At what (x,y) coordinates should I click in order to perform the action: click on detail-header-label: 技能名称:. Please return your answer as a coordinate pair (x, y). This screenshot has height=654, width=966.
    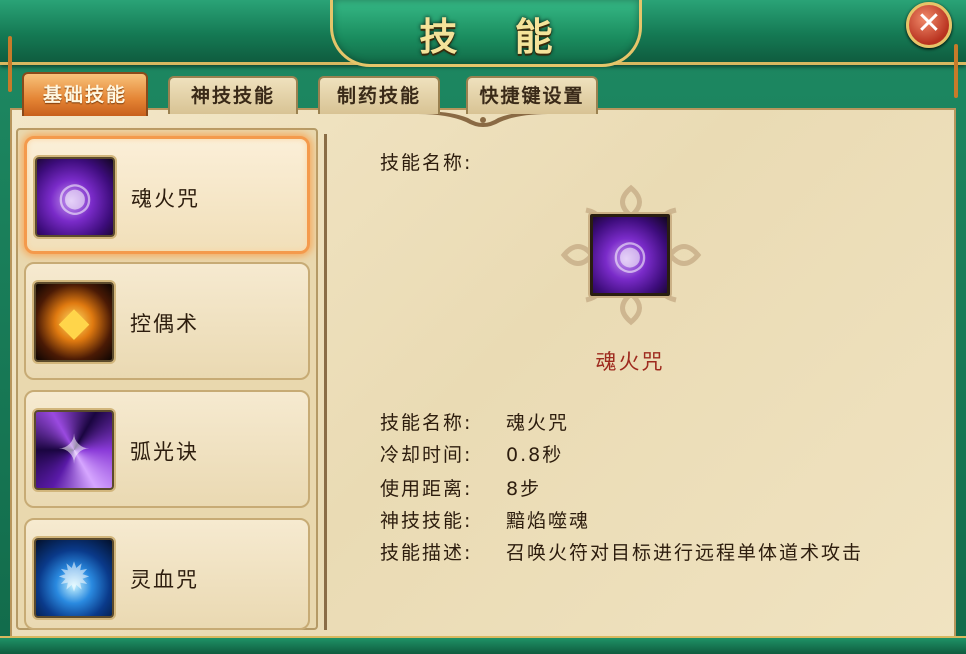
    Looking at the image, I should click on (426, 163).